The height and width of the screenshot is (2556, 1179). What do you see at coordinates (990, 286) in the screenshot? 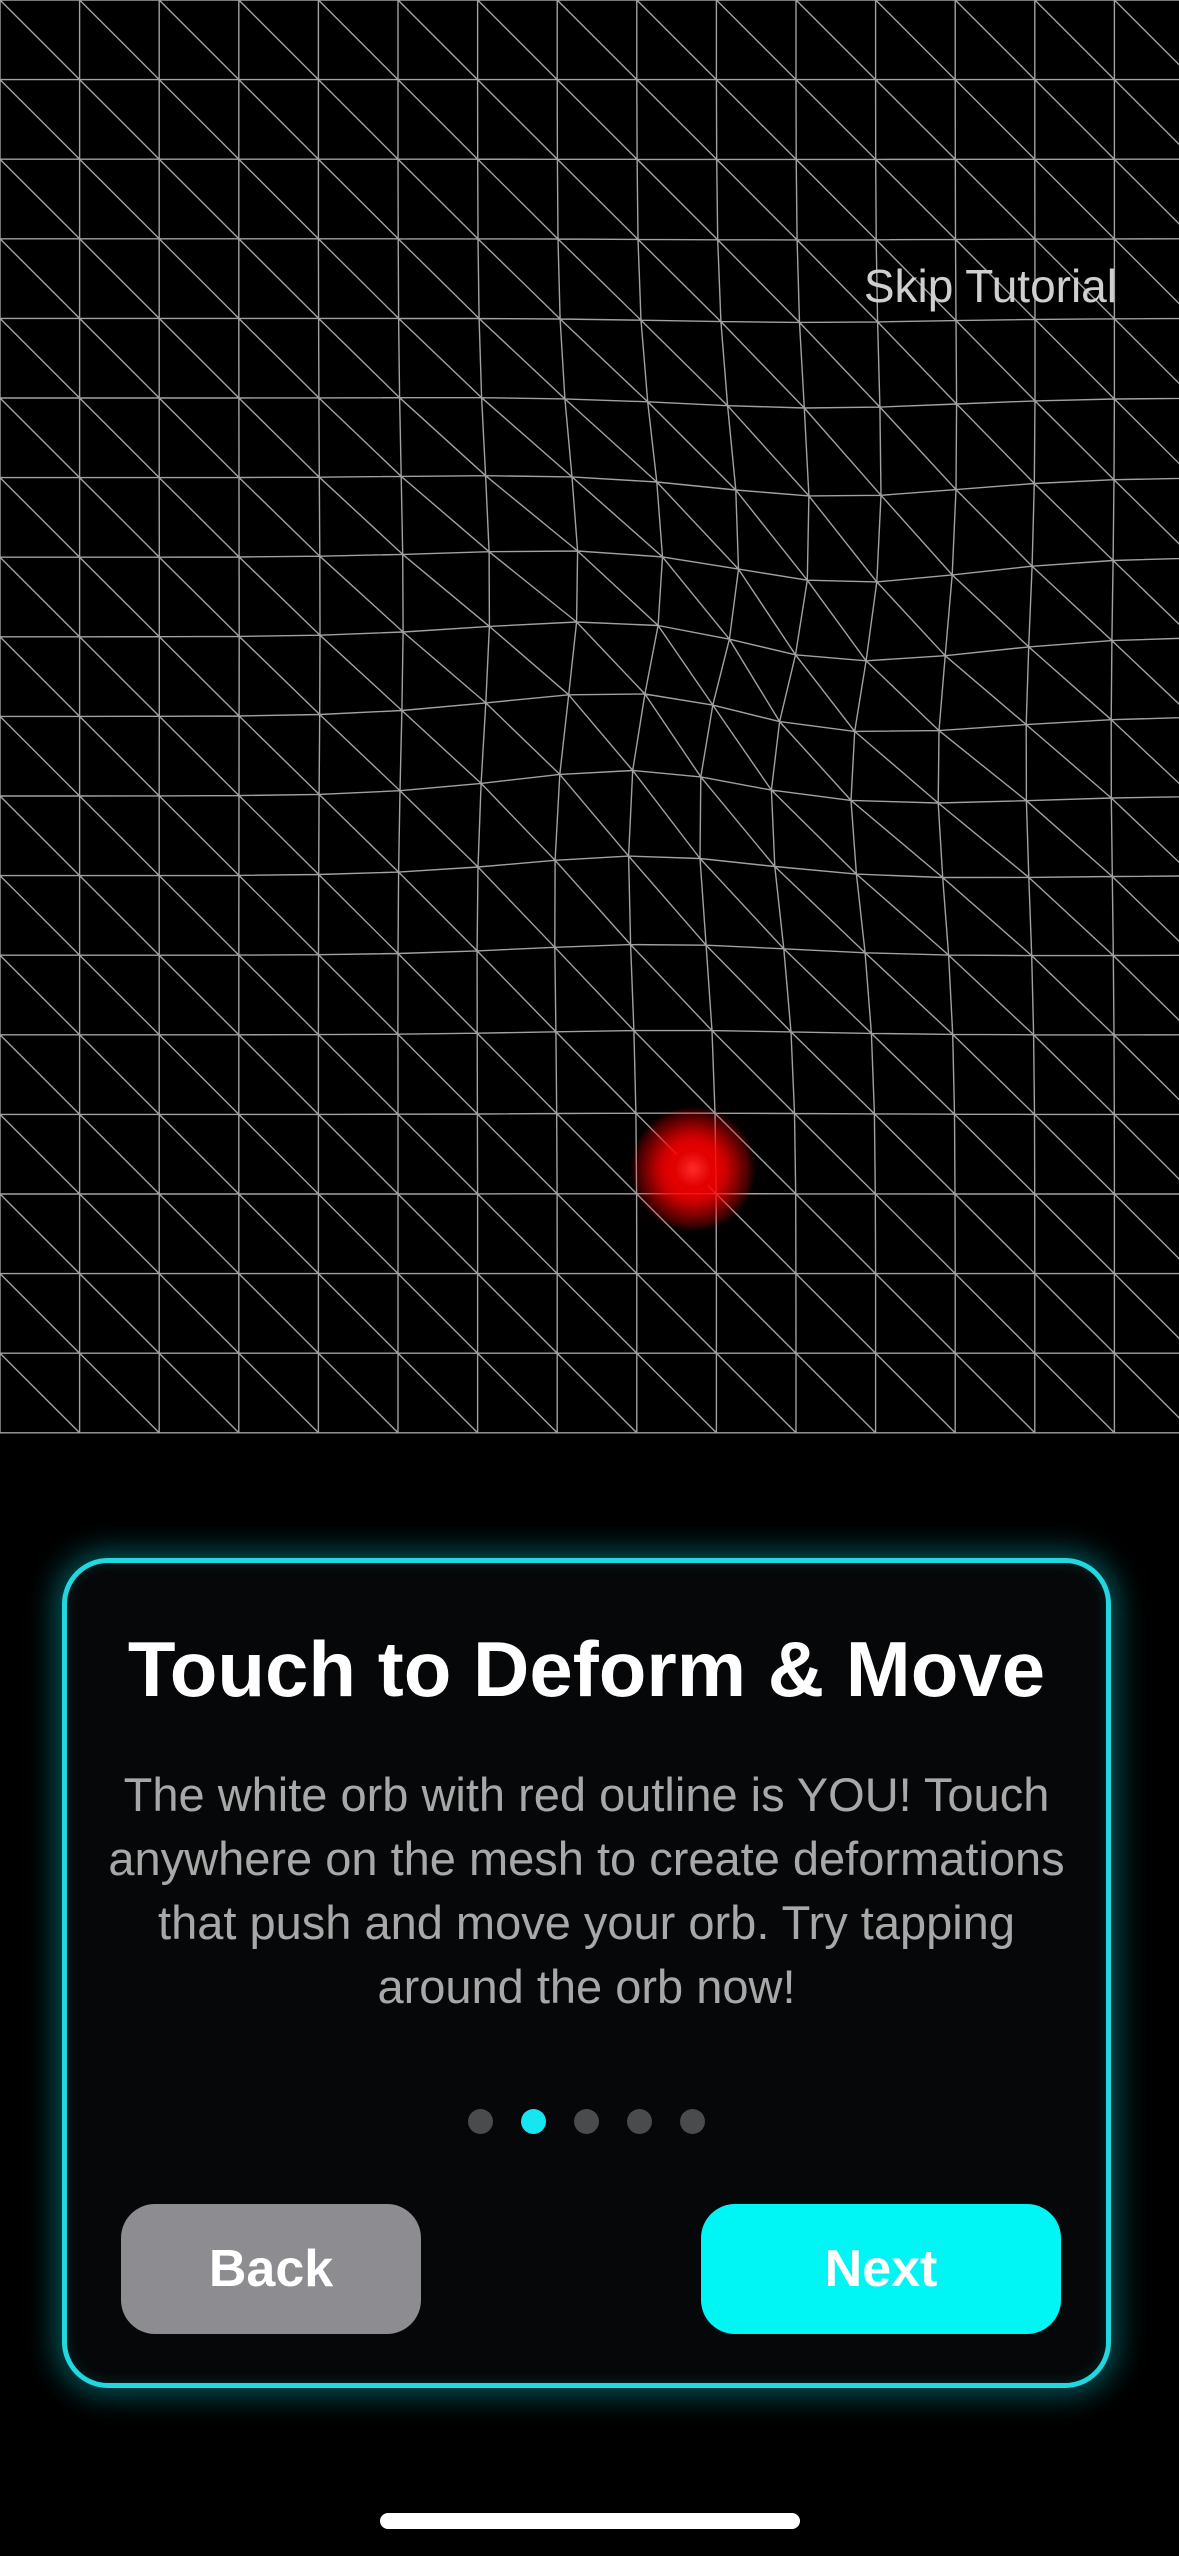
I see `skip-tutorial-button: Skip Tutorial` at bounding box center [990, 286].